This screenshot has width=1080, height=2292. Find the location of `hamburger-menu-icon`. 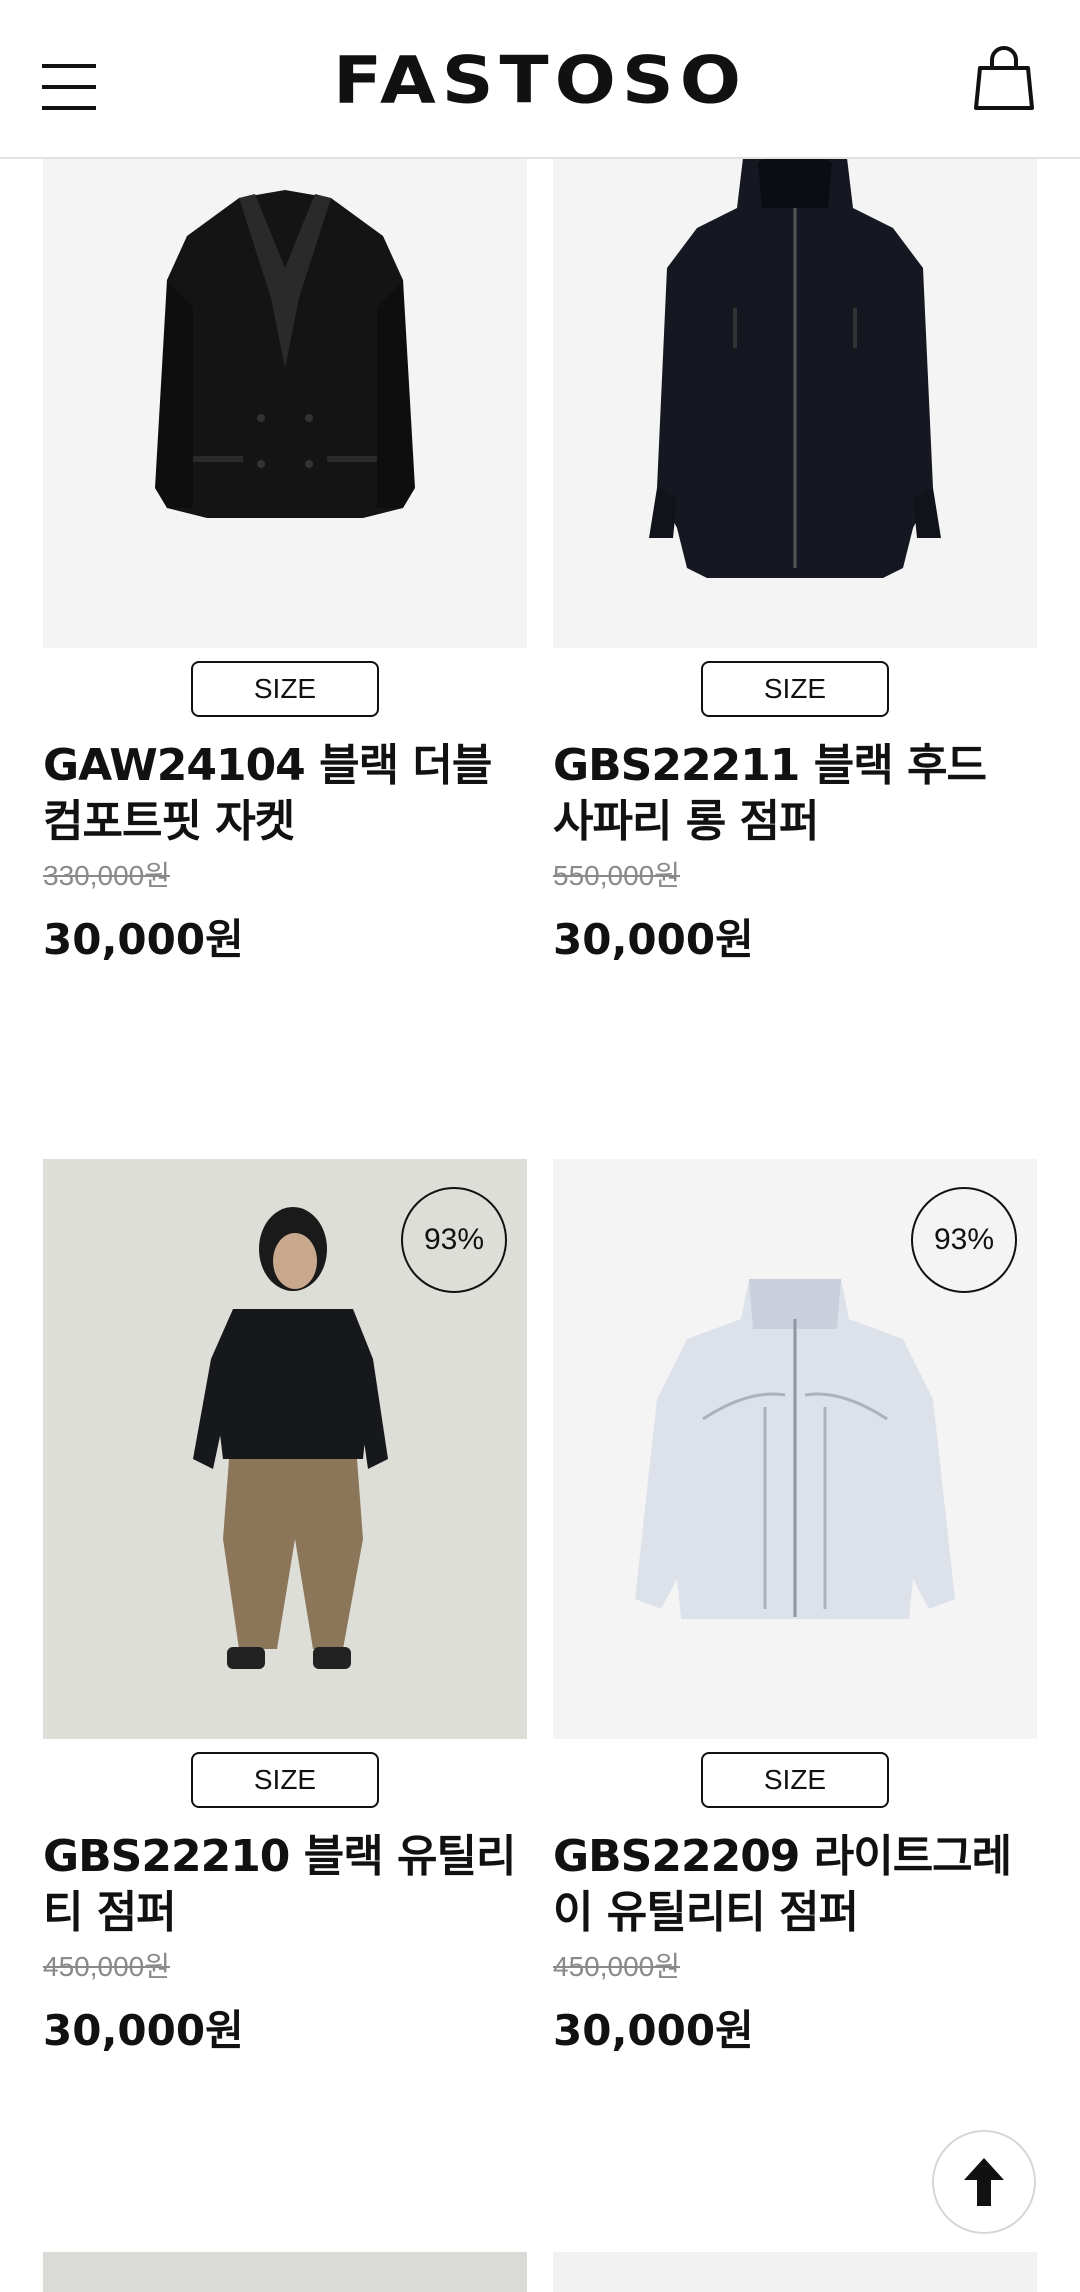

hamburger-menu-icon is located at coordinates (69, 87).